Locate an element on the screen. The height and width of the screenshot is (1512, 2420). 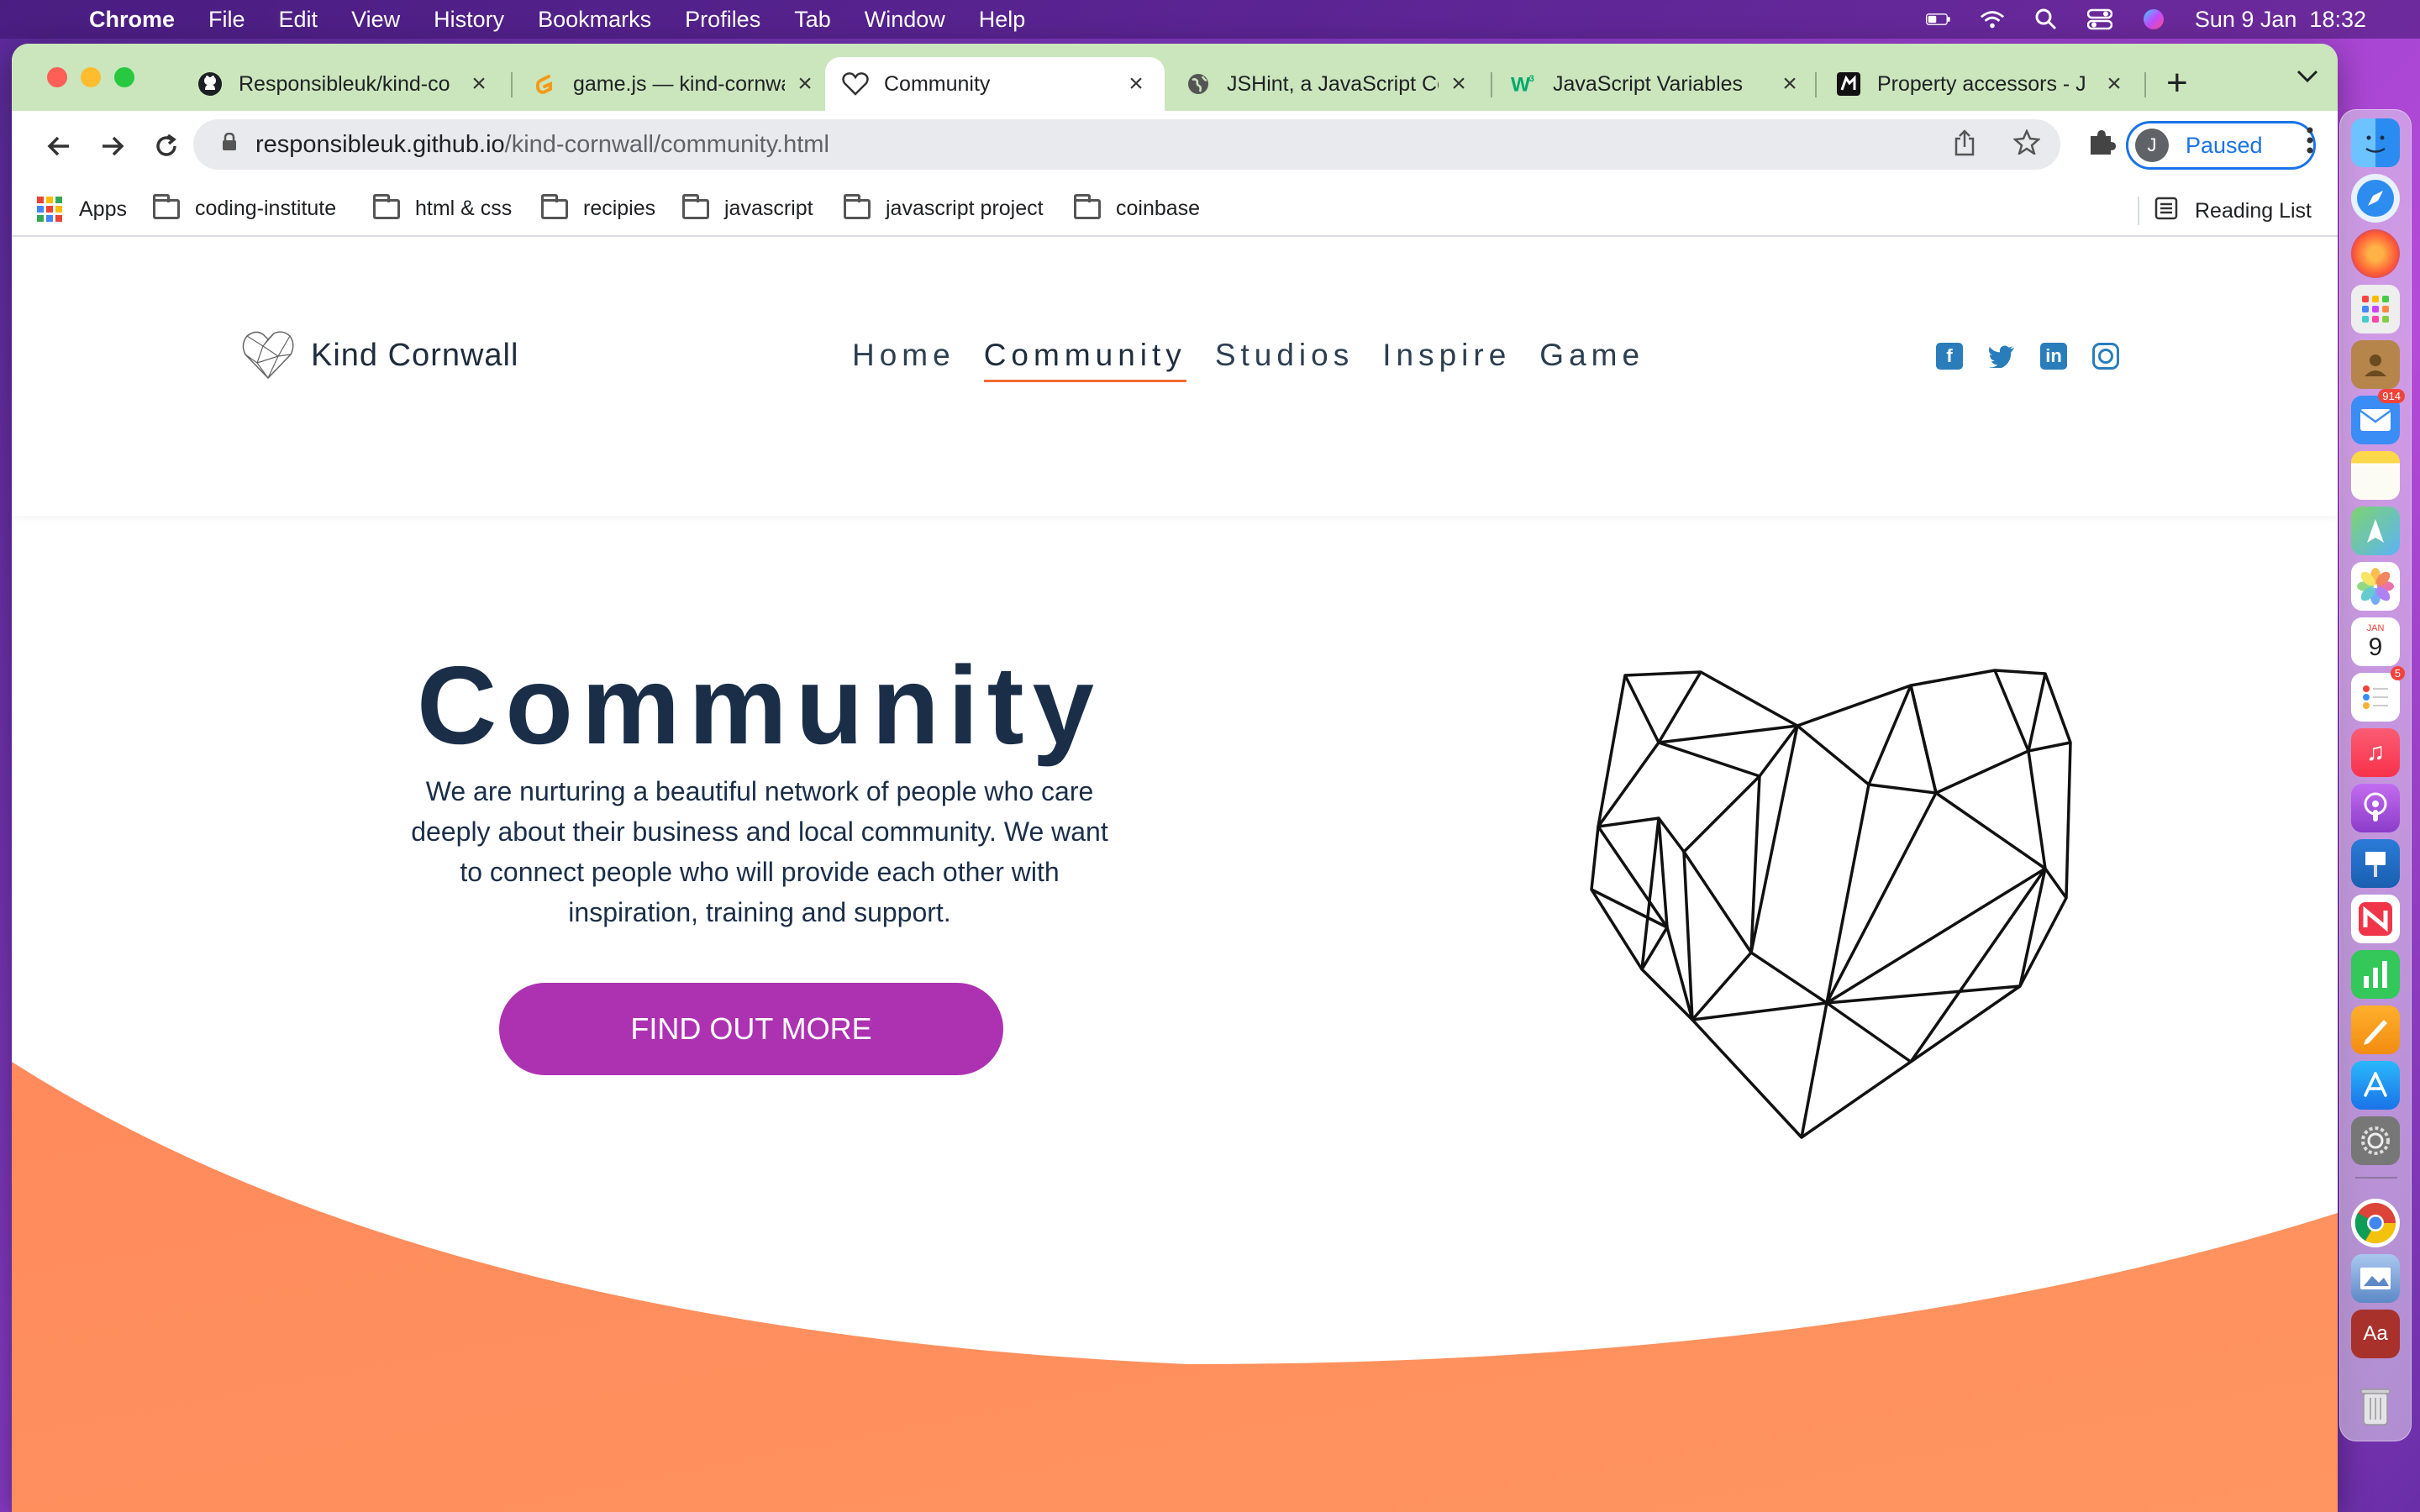
numbers-icon is located at coordinates (2375, 974).